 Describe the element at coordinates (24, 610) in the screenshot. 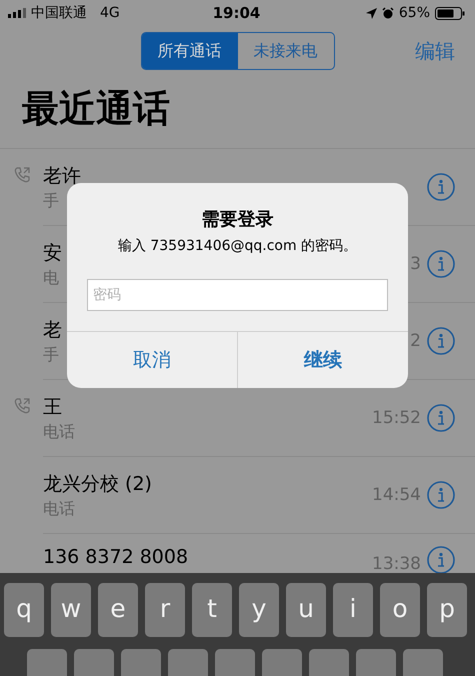

I see `keyboard-key: q` at that location.